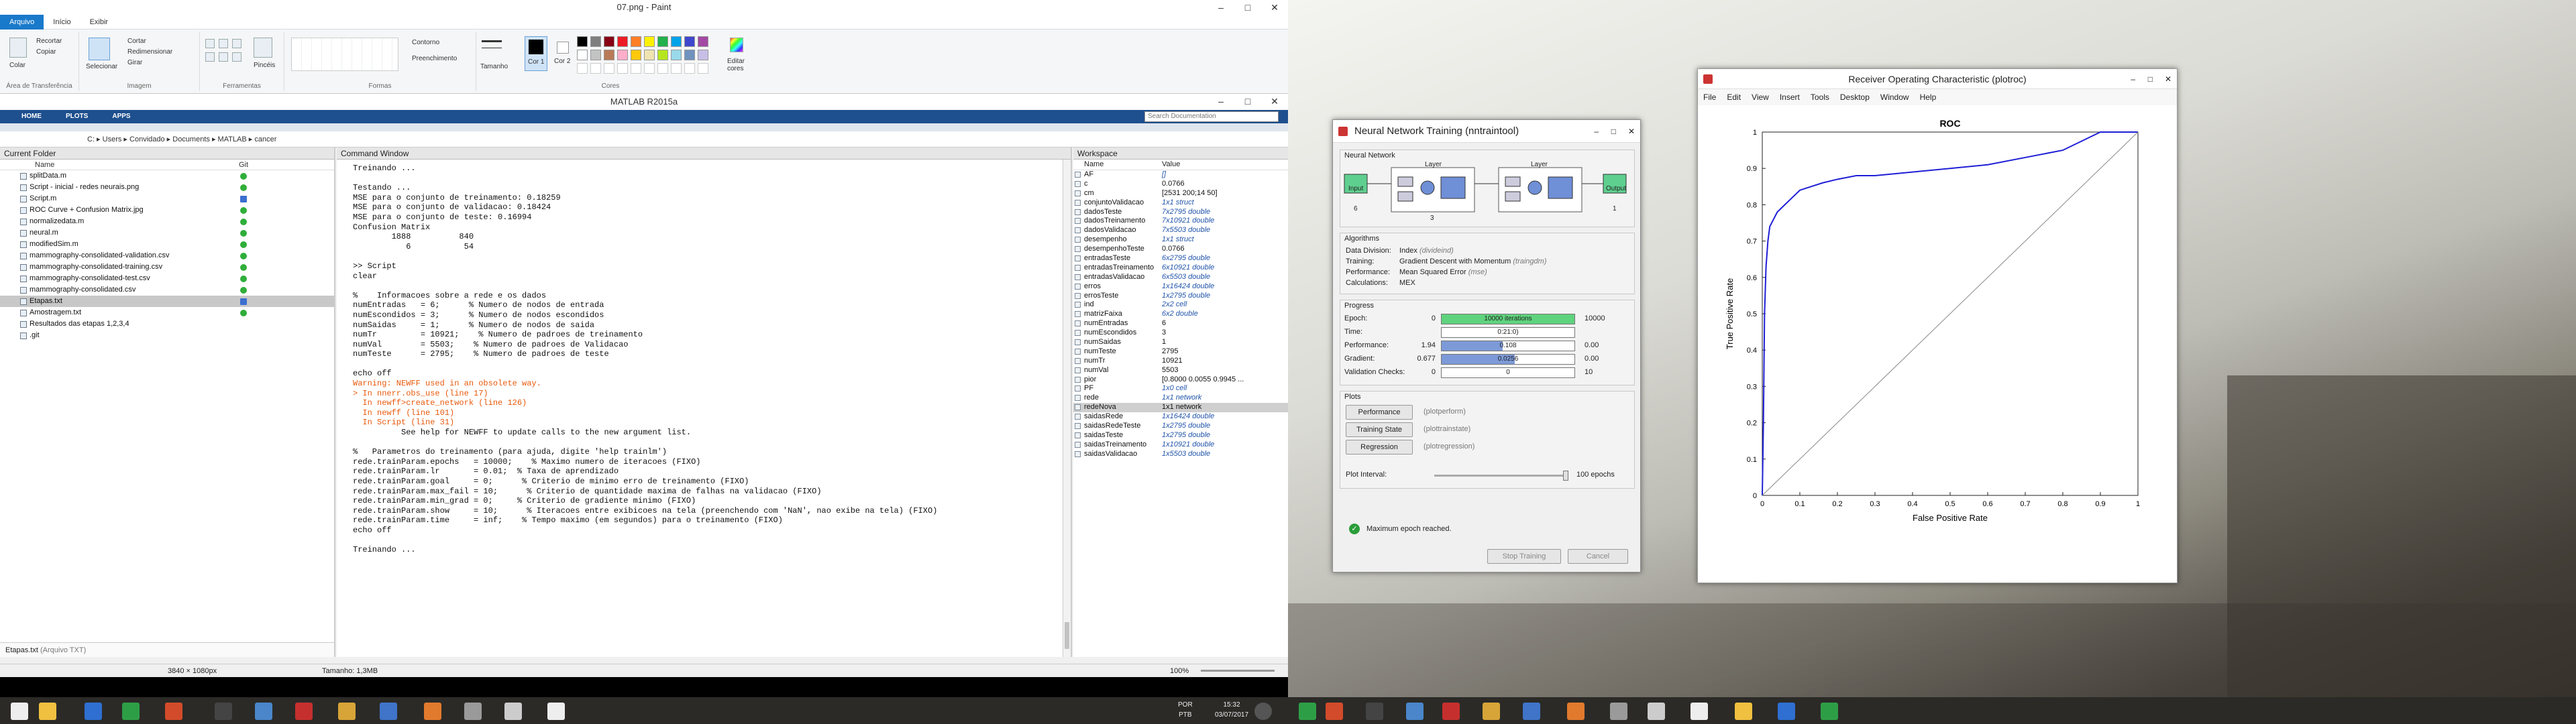 Image resolution: width=2576 pixels, height=724 pixels. I want to click on workspace-row: rede 1x1 network, so click(1180, 399).